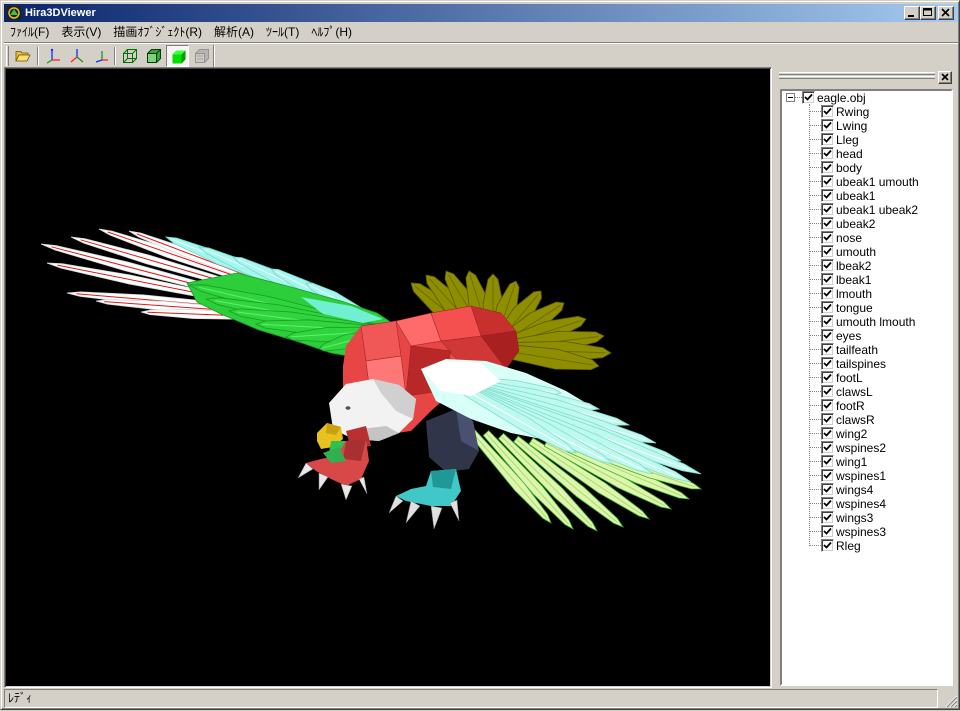 This screenshot has width=960, height=711. I want to click on tree-item: eyes, so click(866, 336).